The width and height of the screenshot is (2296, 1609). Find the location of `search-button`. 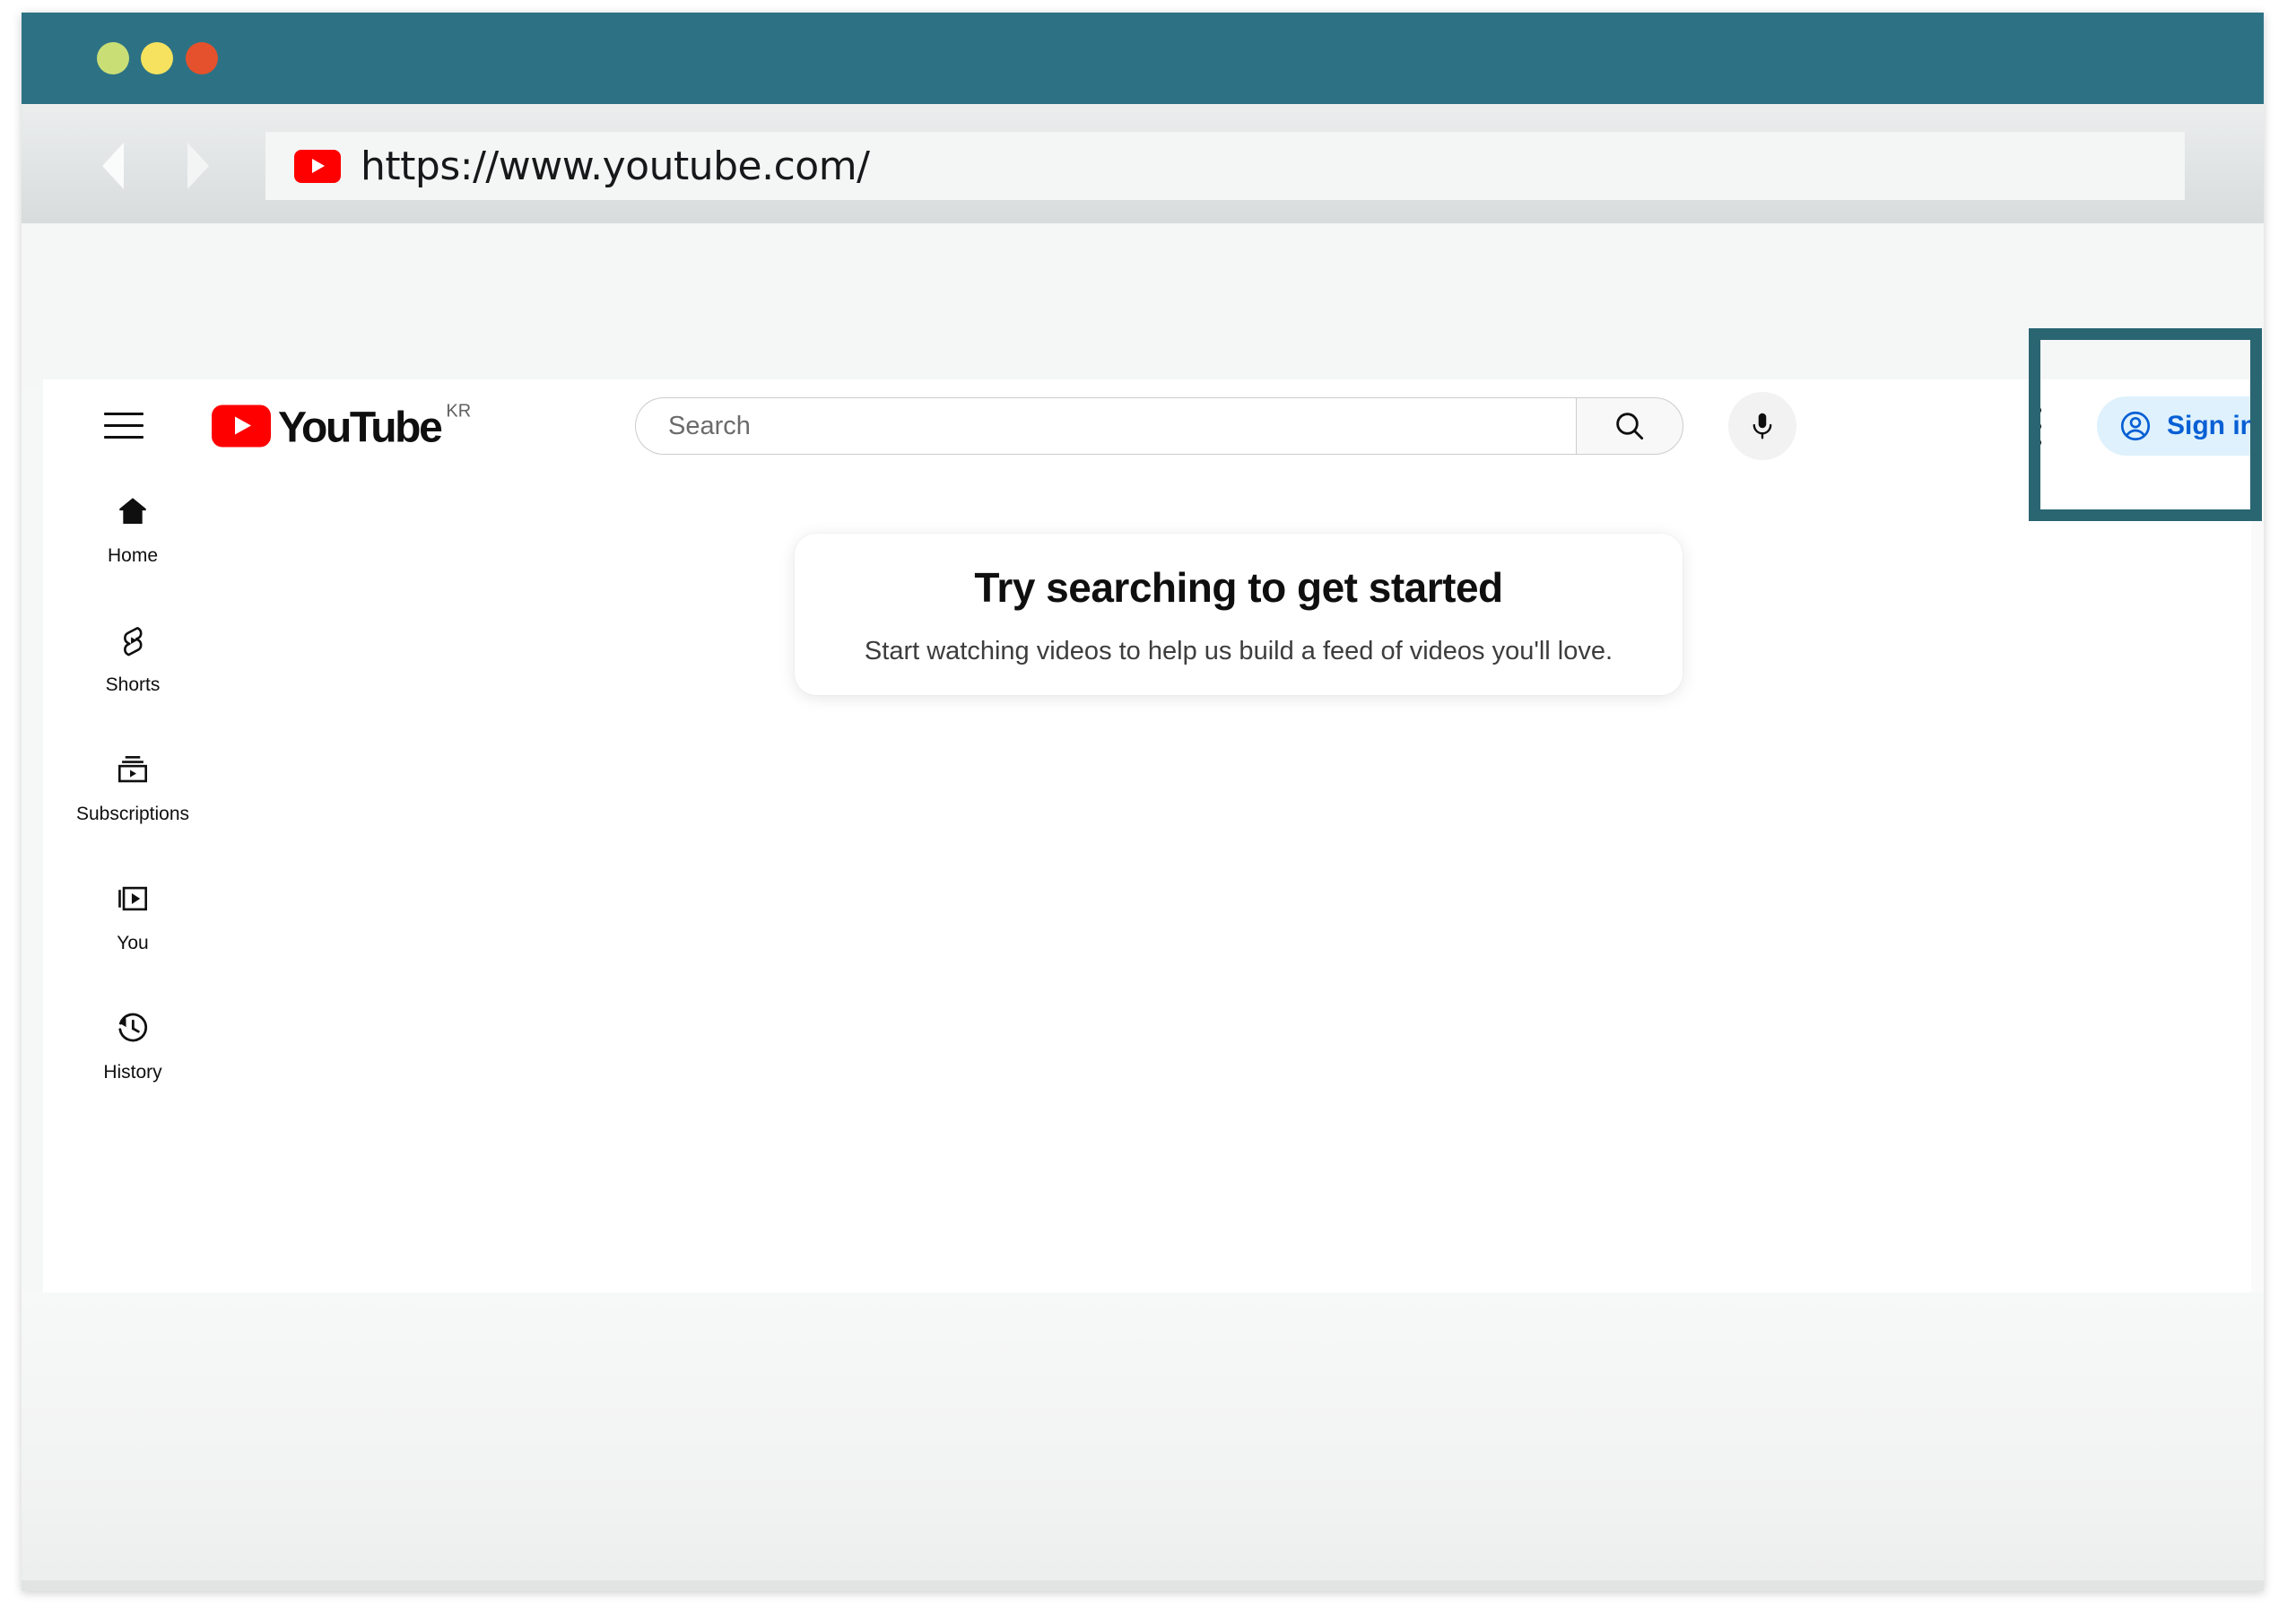

search-button is located at coordinates (1629, 426).